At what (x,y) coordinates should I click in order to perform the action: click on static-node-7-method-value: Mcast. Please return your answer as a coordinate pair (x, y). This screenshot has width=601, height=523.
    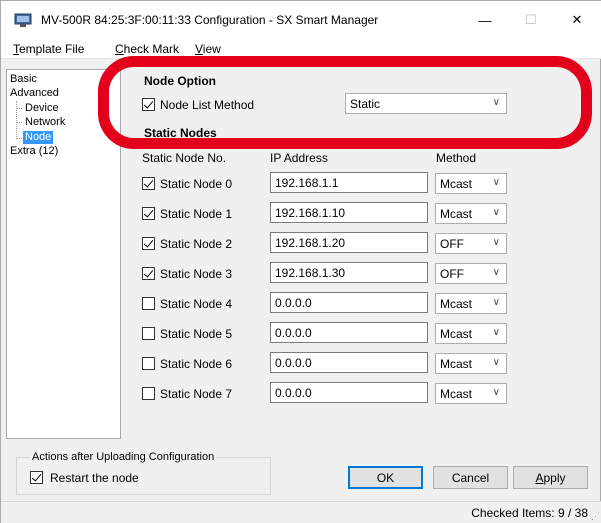
    Looking at the image, I should click on (456, 394).